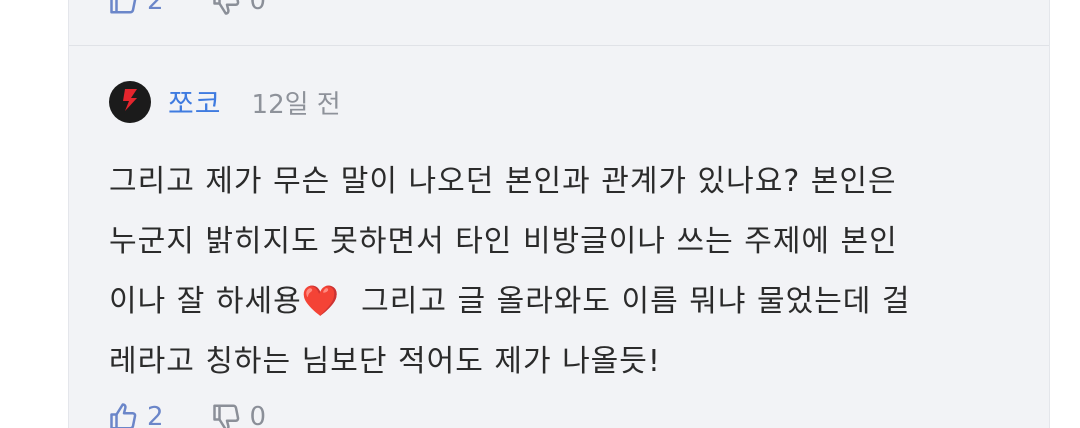 This screenshot has height=428, width=1080. Describe the element at coordinates (625, 301) in the screenshot. I see `comment-text: 그리고 글 올라와도 이름 뭐냐 물었는데 걸` at that location.